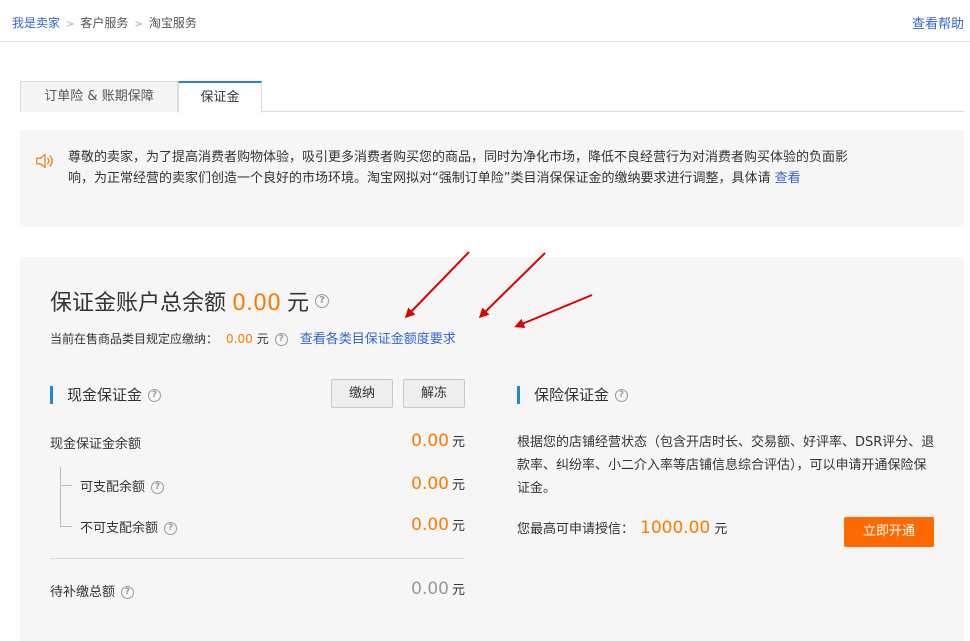 This screenshot has height=641, width=970. What do you see at coordinates (134, 339) in the screenshot?
I see `required-label: 当前在售商品类目规定应缴纳：` at bounding box center [134, 339].